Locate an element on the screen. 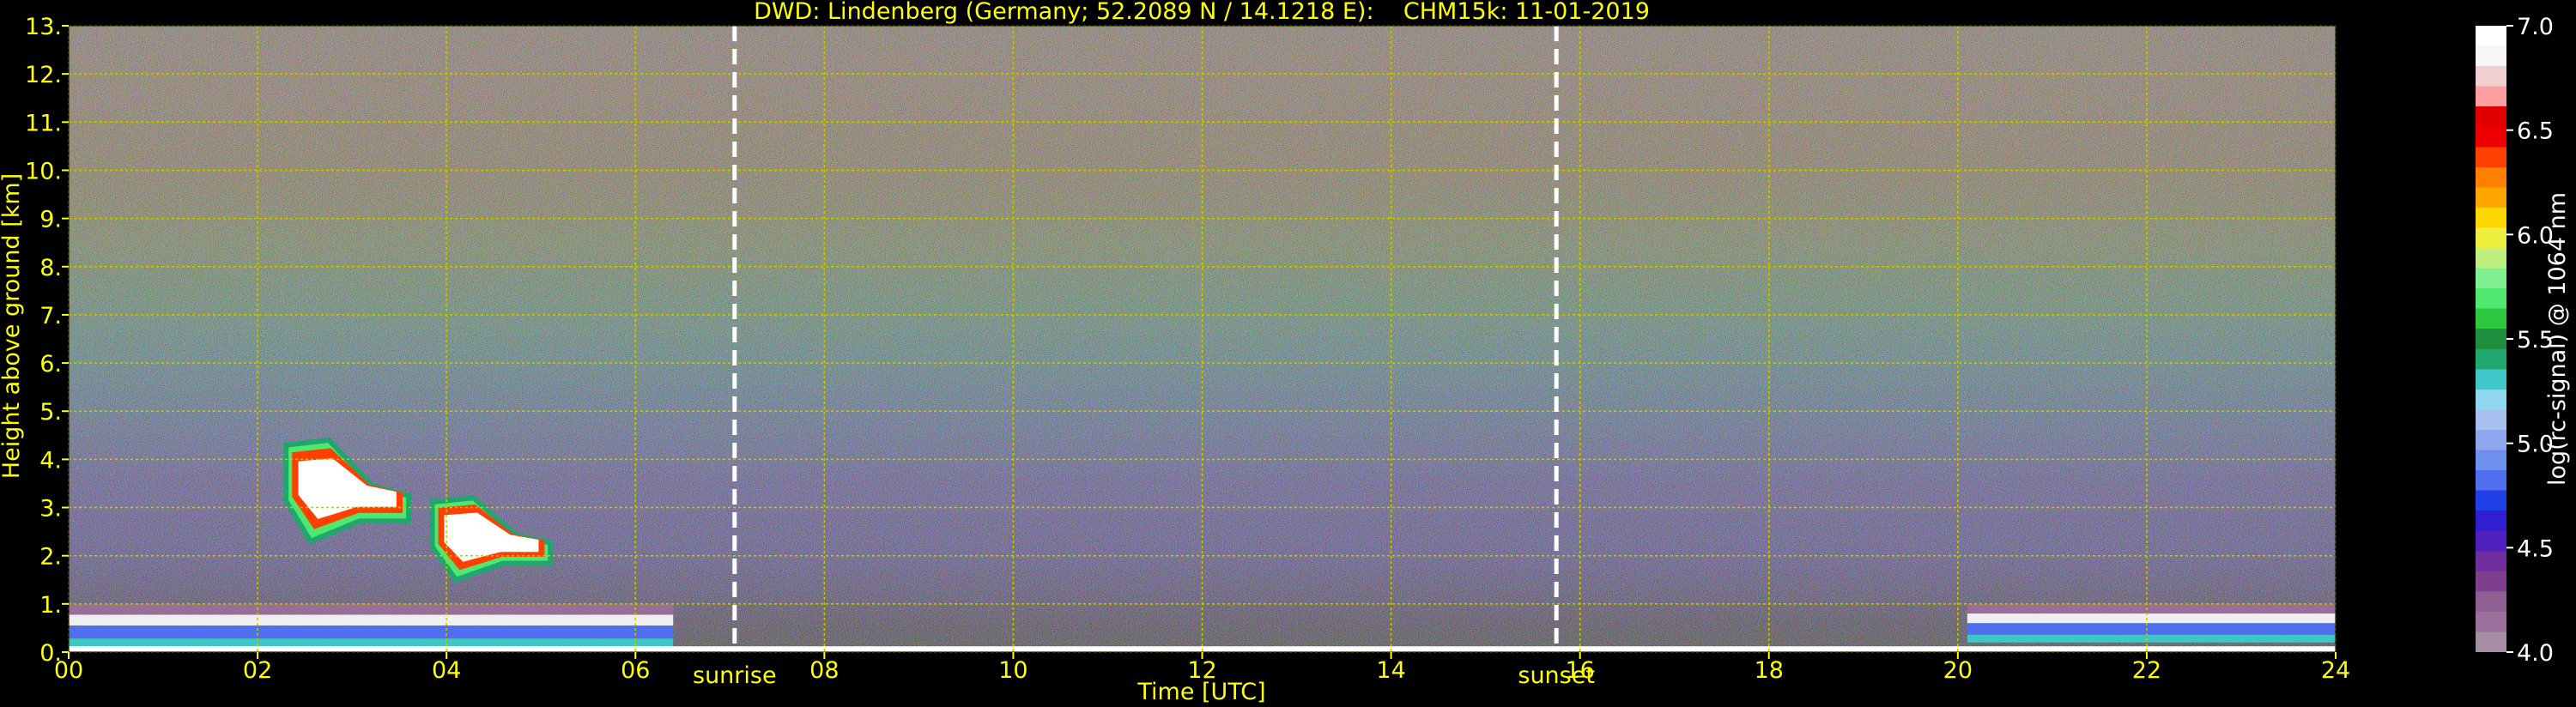  colorbar-tick-label: 7.0 is located at coordinates (2535, 27).